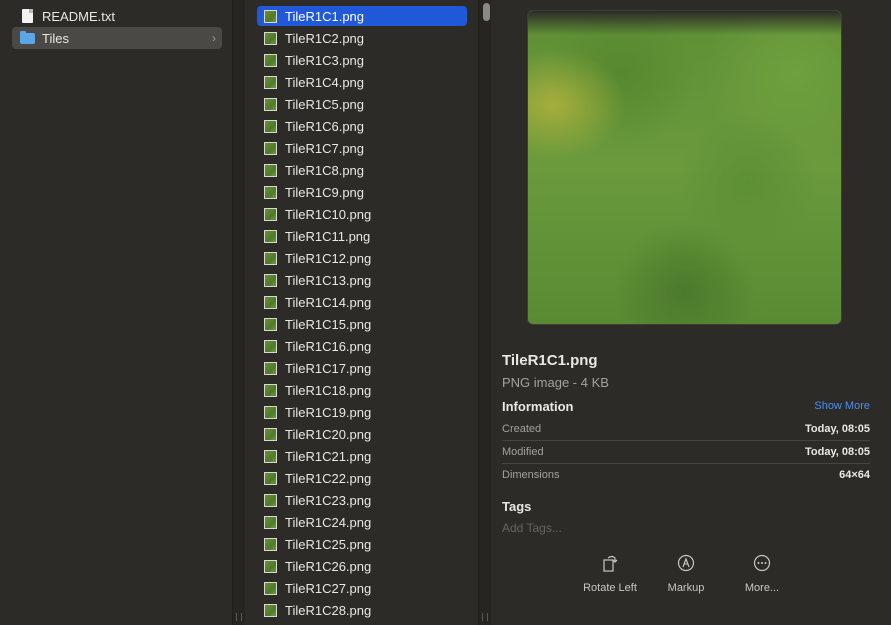 The image size is (891, 625). What do you see at coordinates (214, 38) in the screenshot?
I see `chevron-right-icon: ›` at bounding box center [214, 38].